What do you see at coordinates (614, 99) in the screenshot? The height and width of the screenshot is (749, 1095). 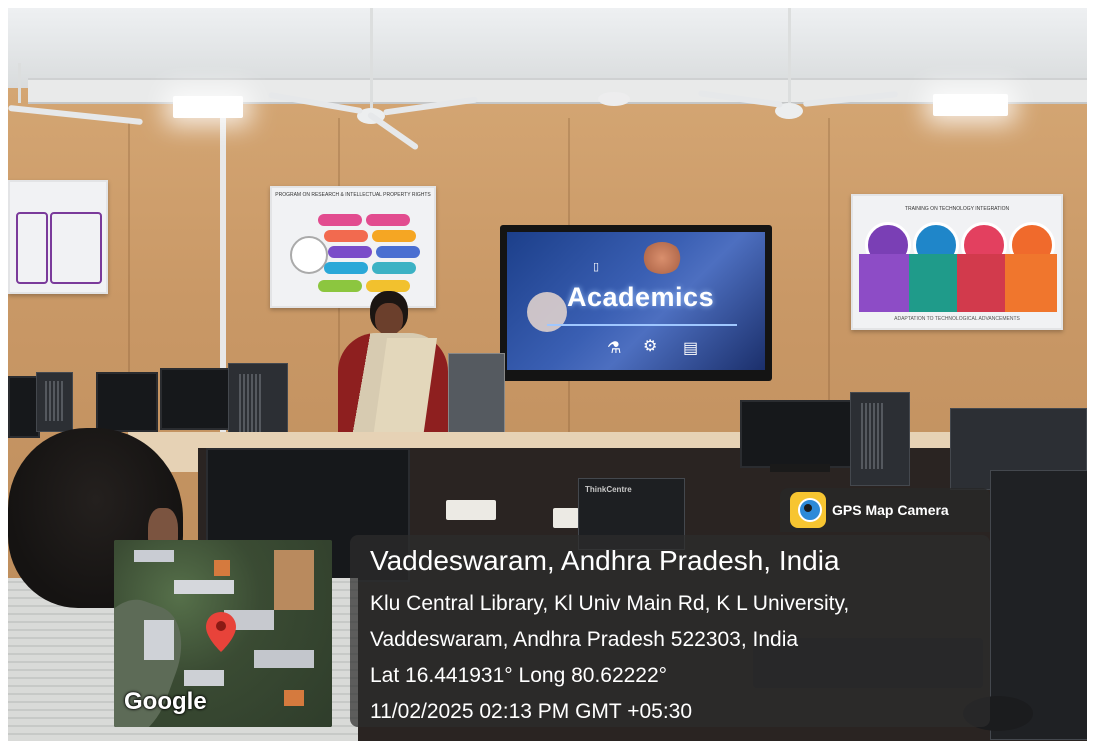 I see `speaker-fixture` at bounding box center [614, 99].